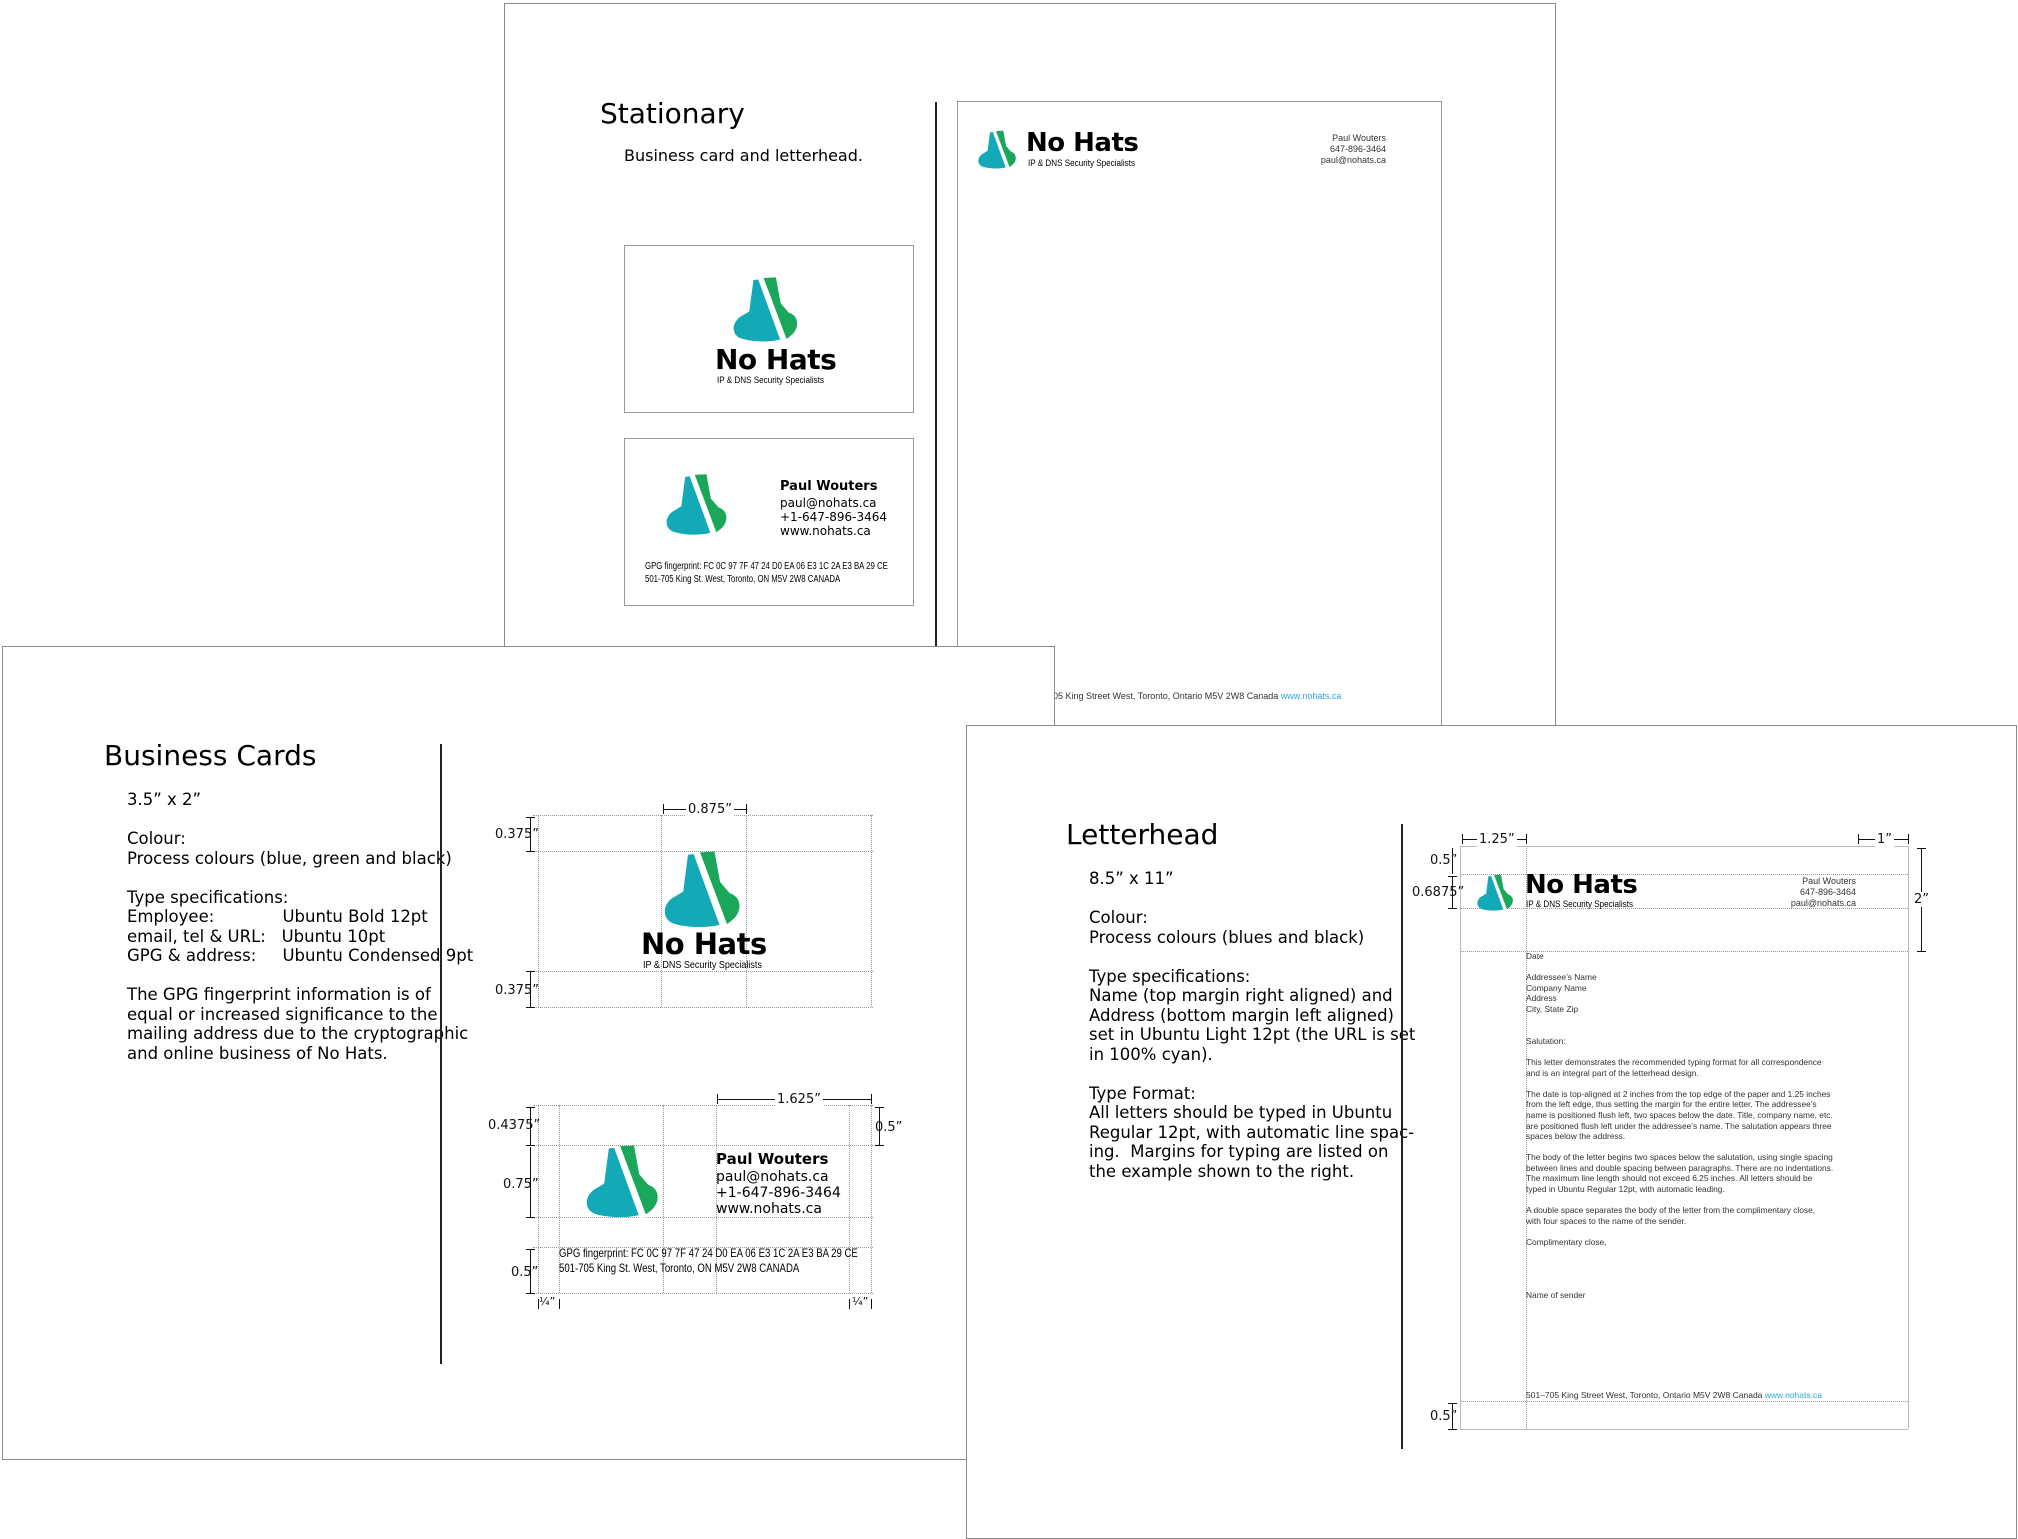 The height and width of the screenshot is (1539, 2018). Describe the element at coordinates (1444, 1416) in the screenshot. I see `dim-bottom: 0.5”` at that location.